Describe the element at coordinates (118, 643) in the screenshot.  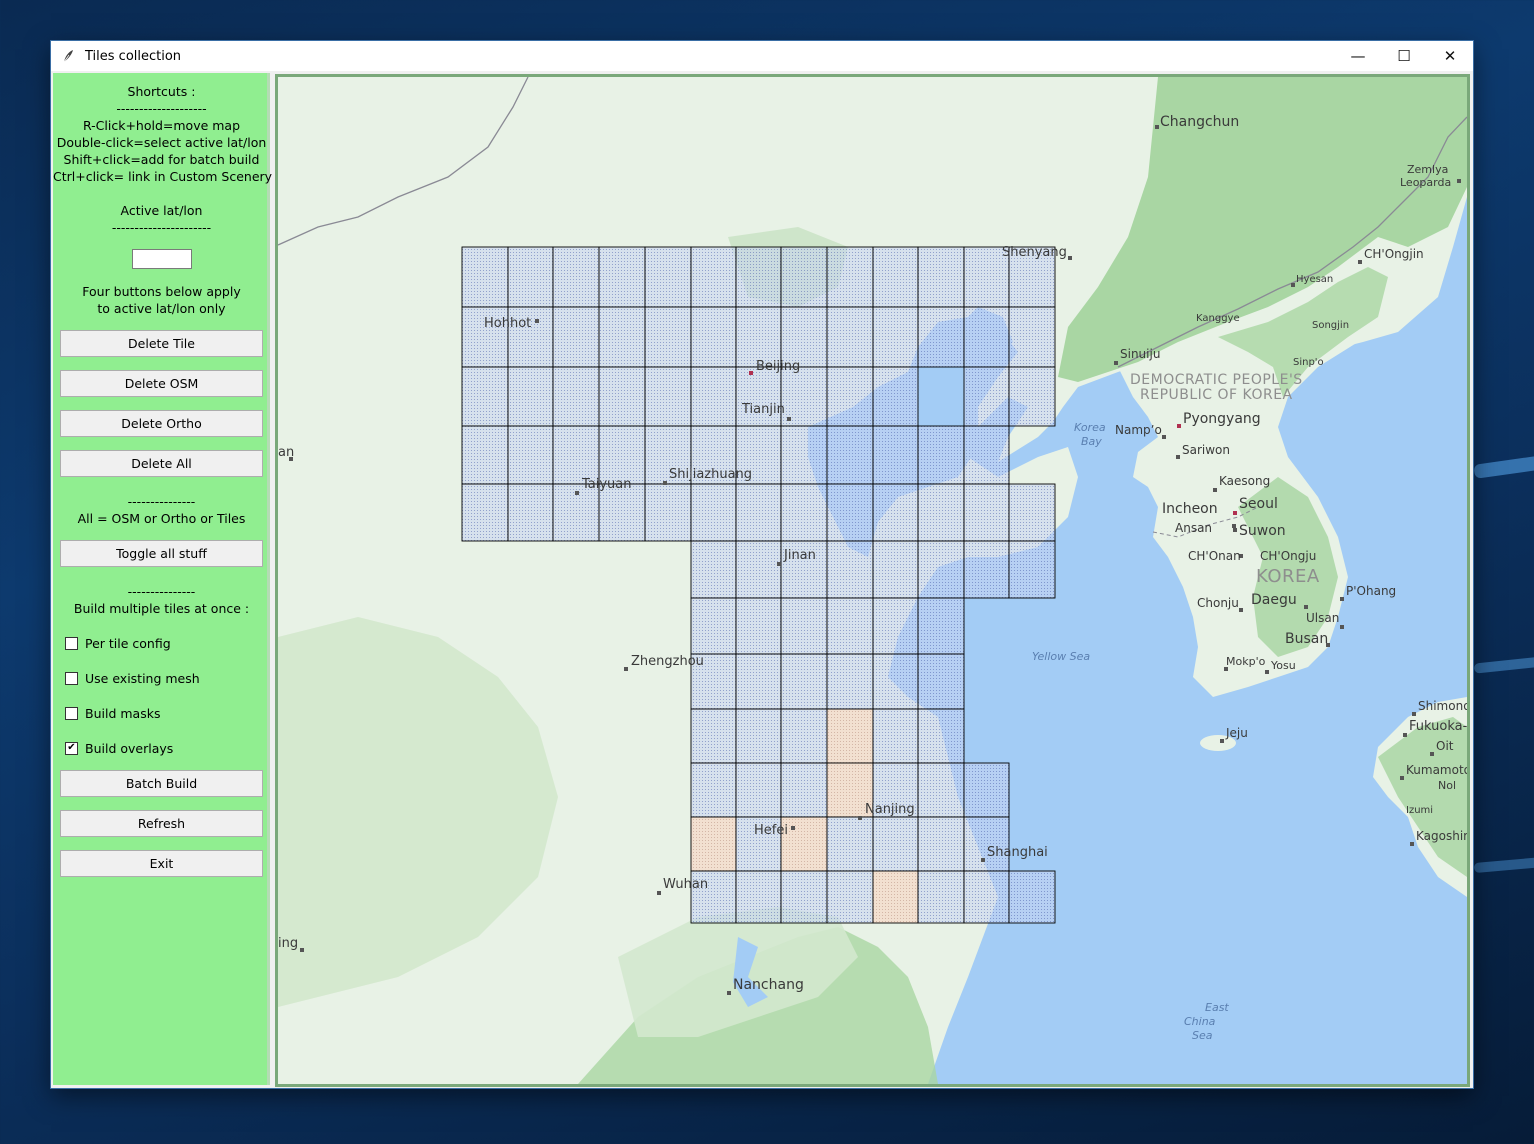
I see `per-tile-config-checkbox: Per tile config` at that location.